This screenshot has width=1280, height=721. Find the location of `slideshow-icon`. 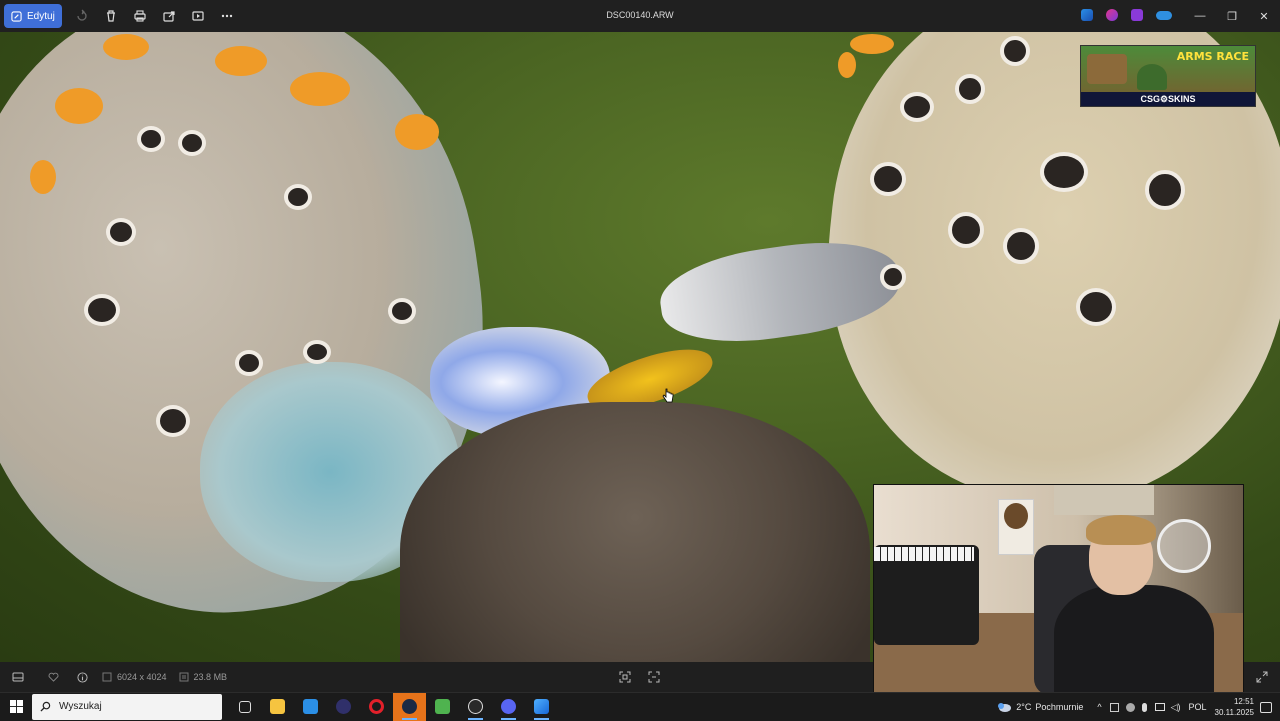

slideshow-icon is located at coordinates (198, 16).